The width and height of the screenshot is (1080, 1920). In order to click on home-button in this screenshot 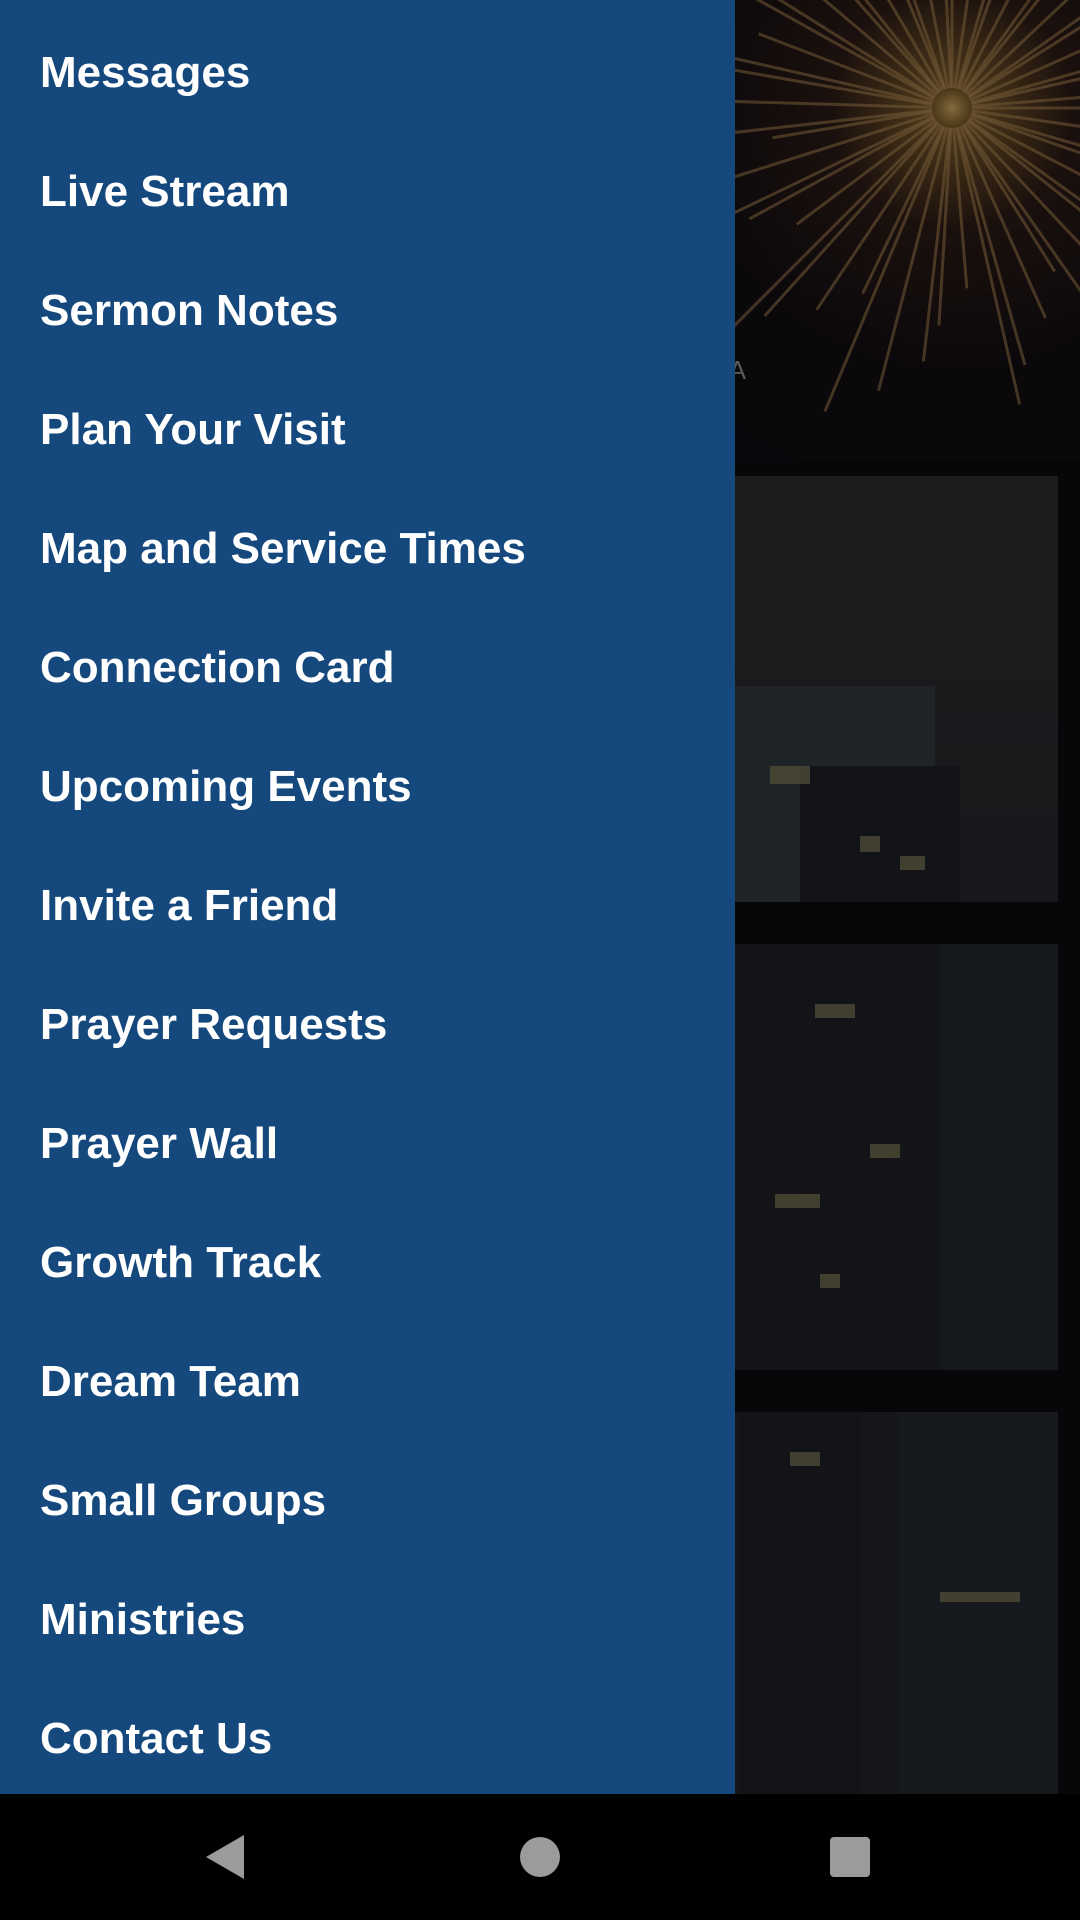, I will do `click(540, 1857)`.